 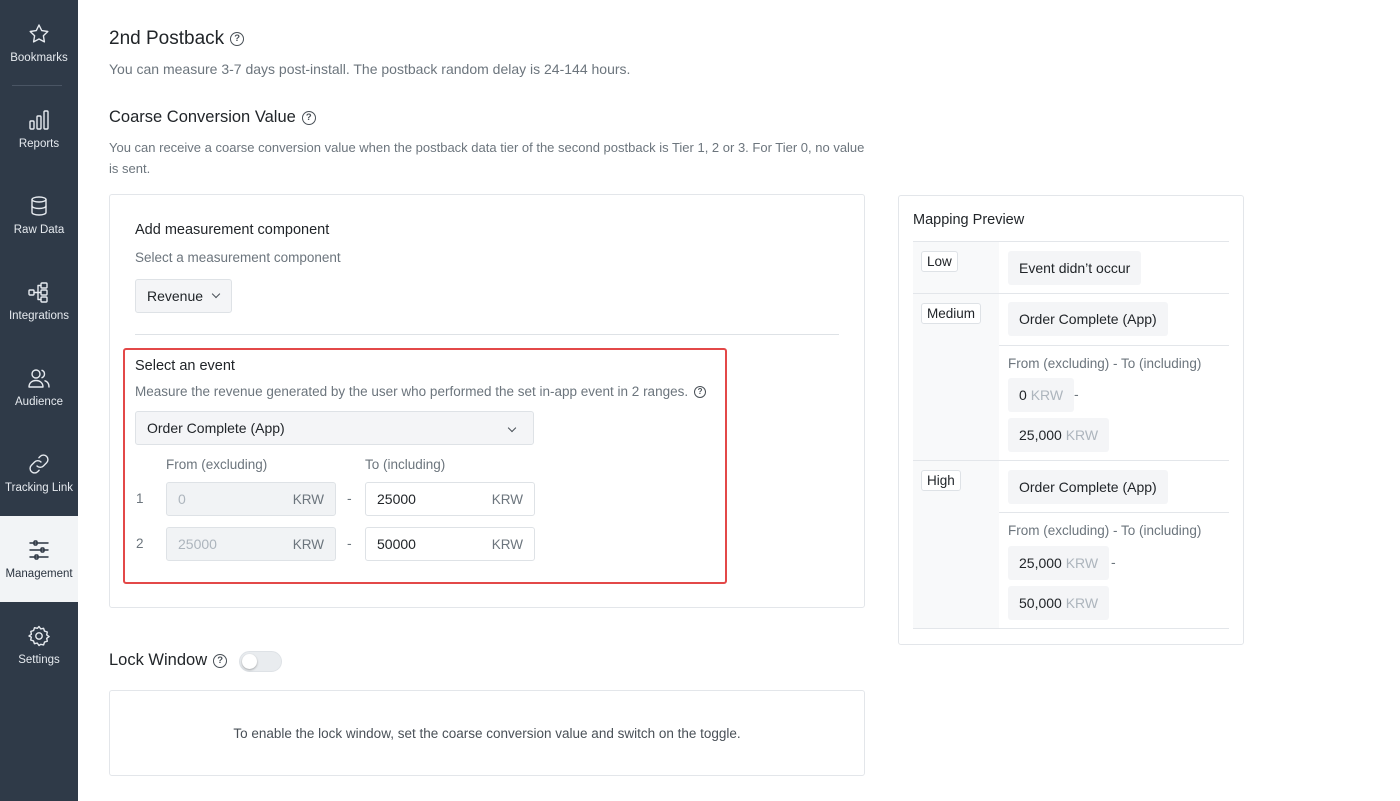 I want to click on component-value: Revenue, so click(x=175, y=296).